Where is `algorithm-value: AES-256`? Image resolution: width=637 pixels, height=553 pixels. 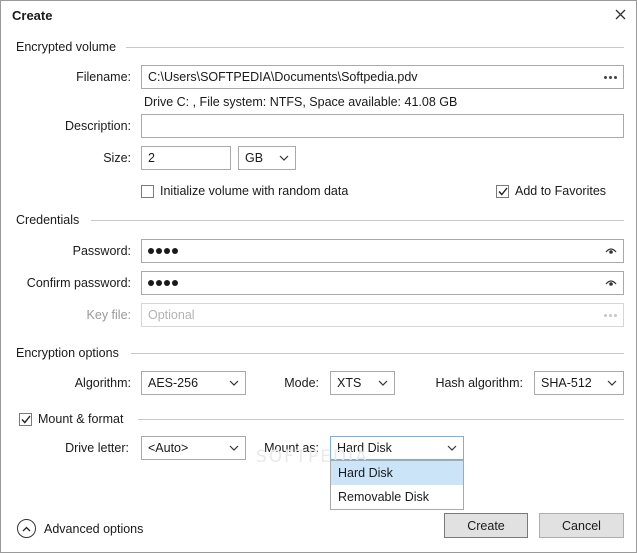
algorithm-value: AES-256 is located at coordinates (173, 383).